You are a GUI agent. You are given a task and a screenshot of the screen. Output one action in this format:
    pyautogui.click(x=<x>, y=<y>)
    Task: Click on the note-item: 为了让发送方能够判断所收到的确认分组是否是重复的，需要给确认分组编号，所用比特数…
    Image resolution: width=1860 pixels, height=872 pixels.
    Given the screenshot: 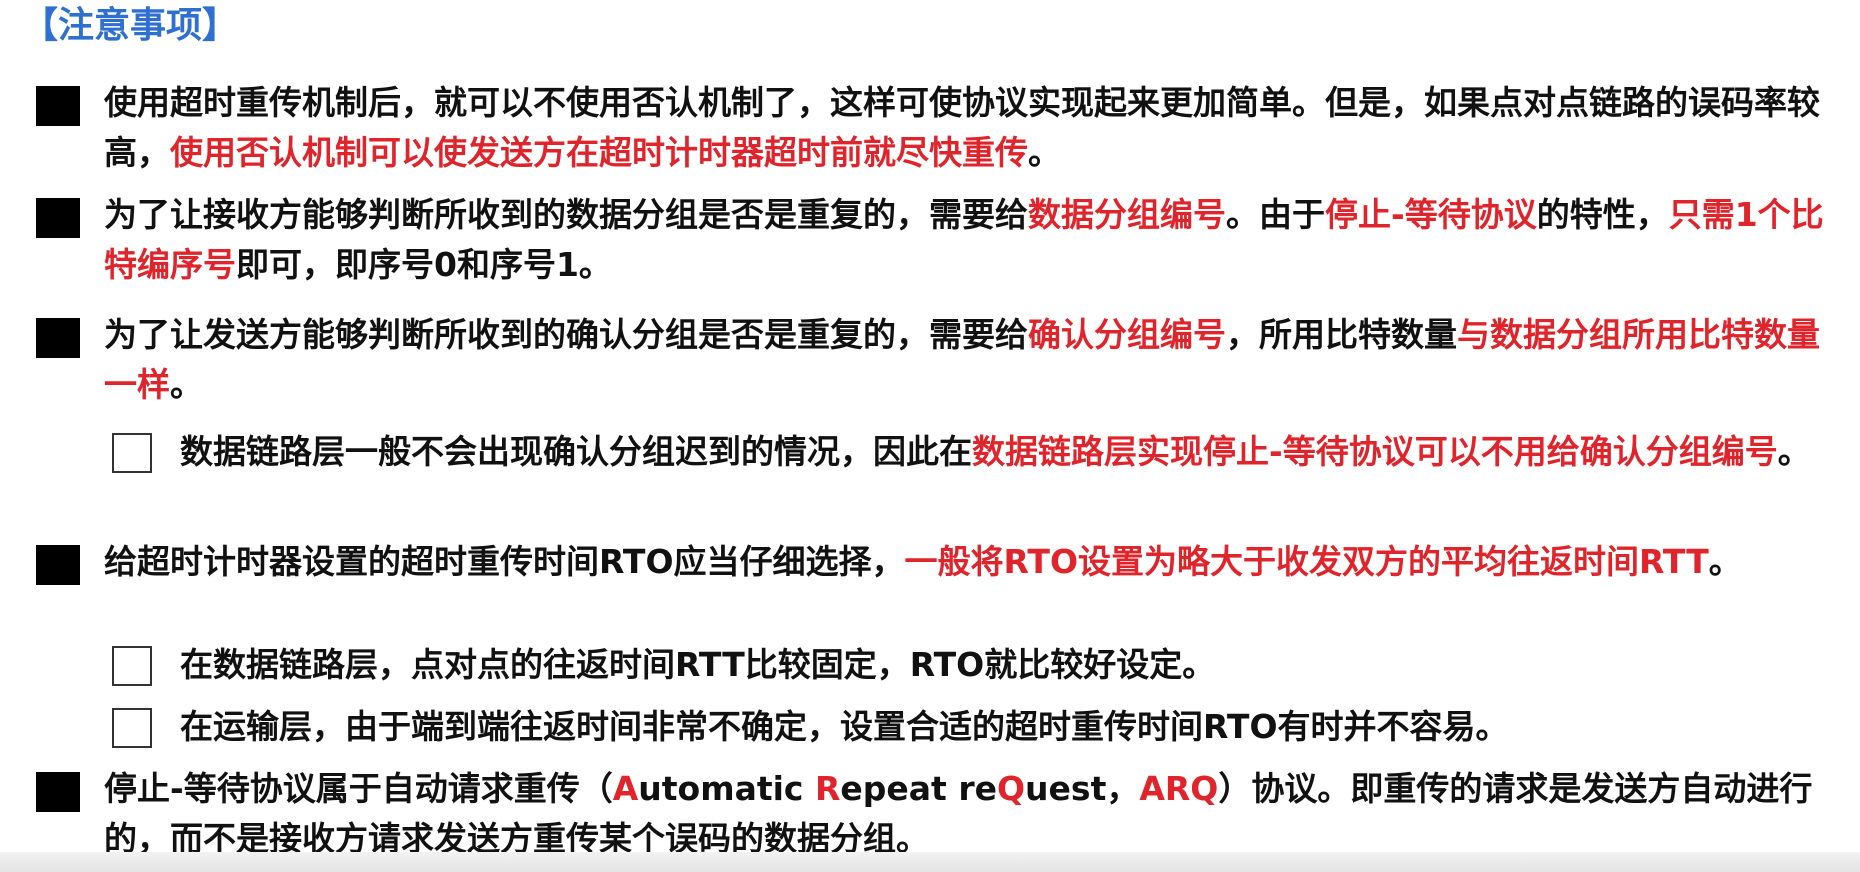 What is the action you would take?
    pyautogui.click(x=930, y=360)
    